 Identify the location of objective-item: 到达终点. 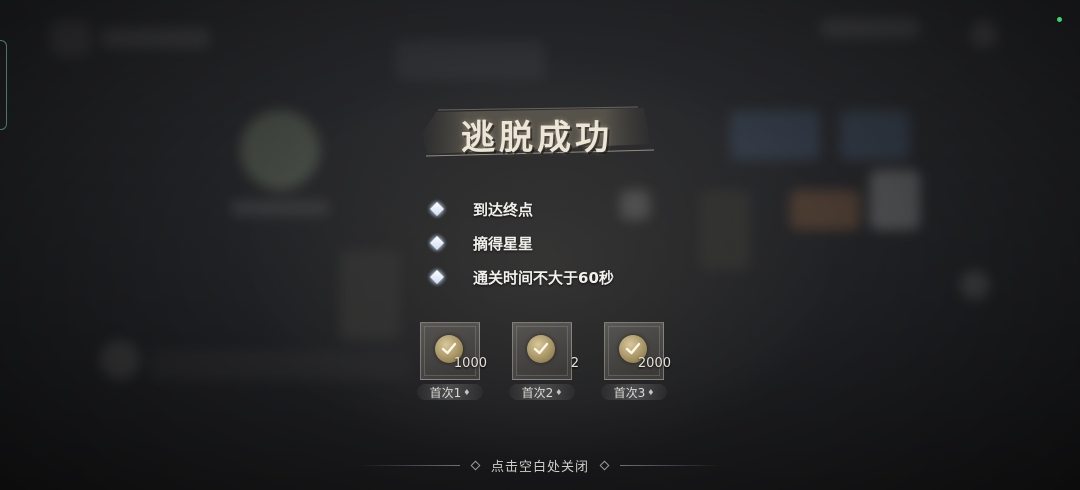
(519, 209).